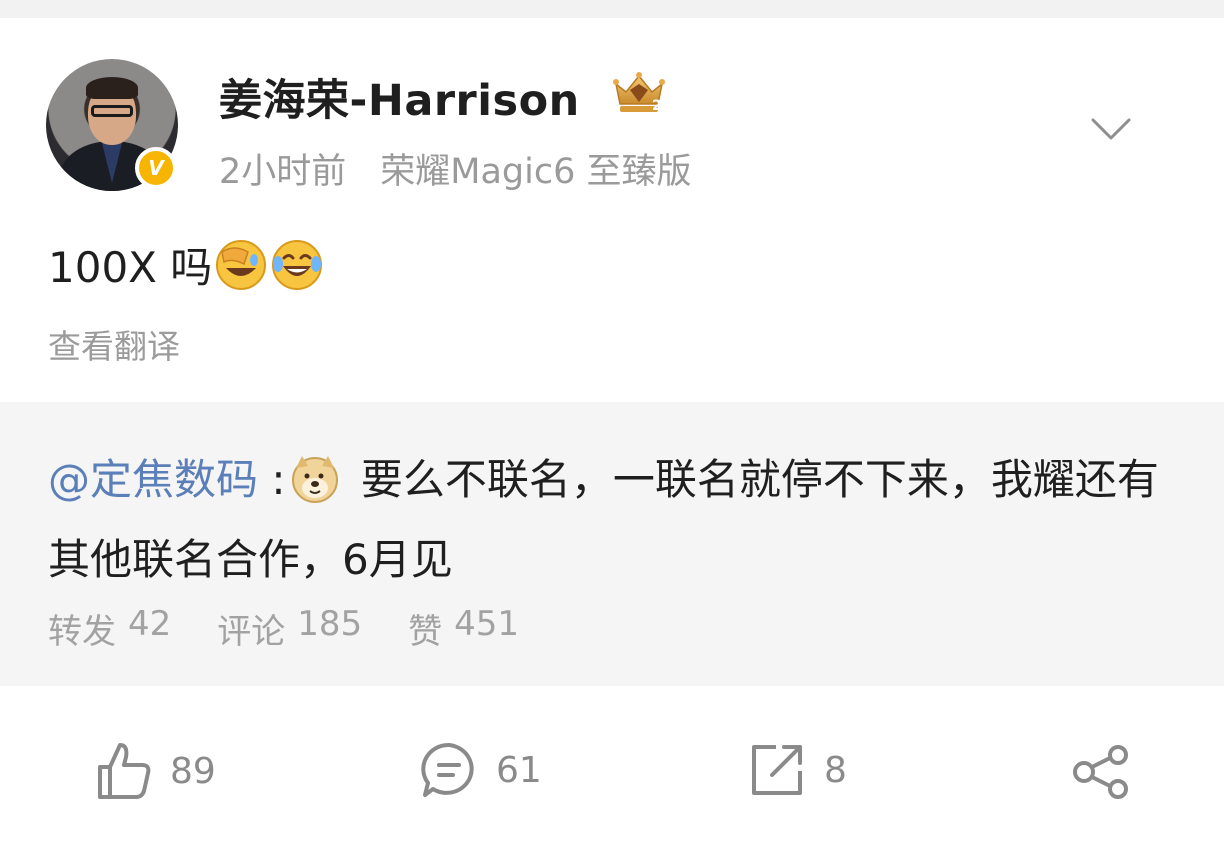 The image size is (1224, 841). What do you see at coordinates (330, 624) in the screenshot?
I see `quoted-comment-count: 185` at bounding box center [330, 624].